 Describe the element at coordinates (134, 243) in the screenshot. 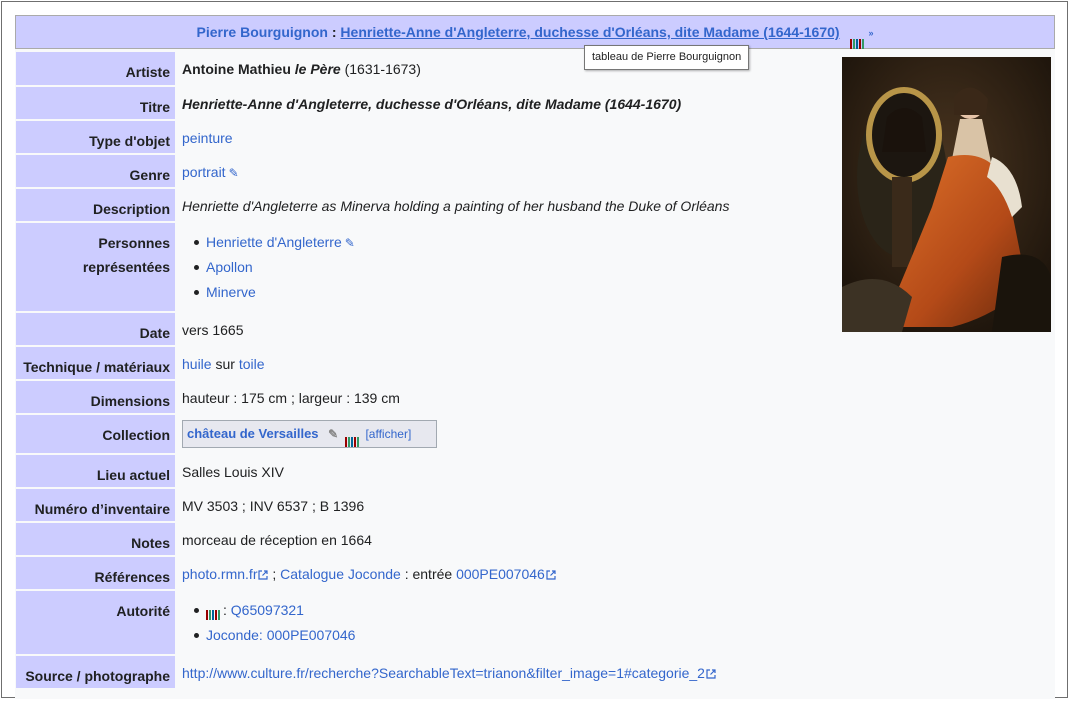

I see `label-personnes-1: Personnes` at that location.